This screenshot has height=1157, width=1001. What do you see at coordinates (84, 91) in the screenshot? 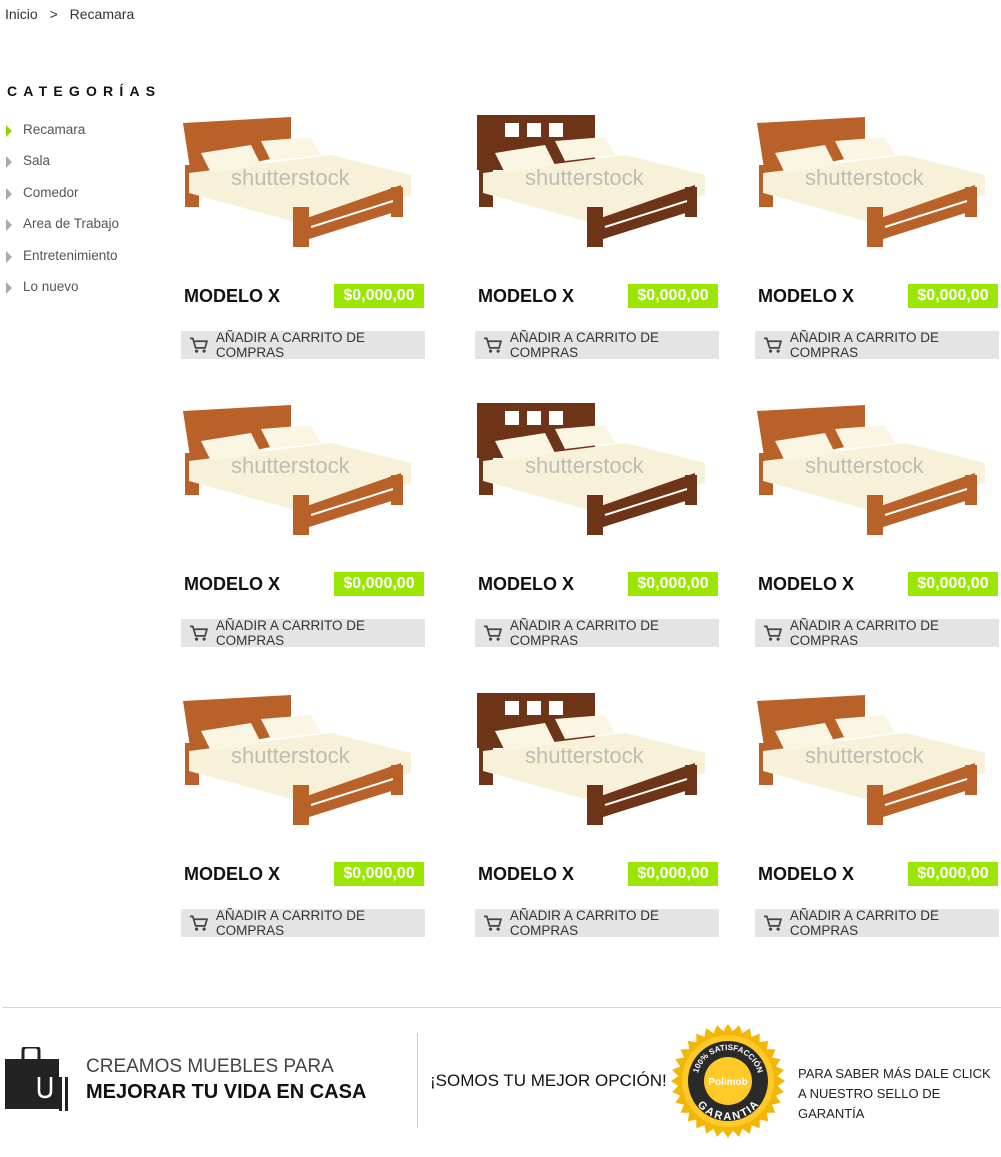
I see `categories-title: CATEGORÍAS` at bounding box center [84, 91].